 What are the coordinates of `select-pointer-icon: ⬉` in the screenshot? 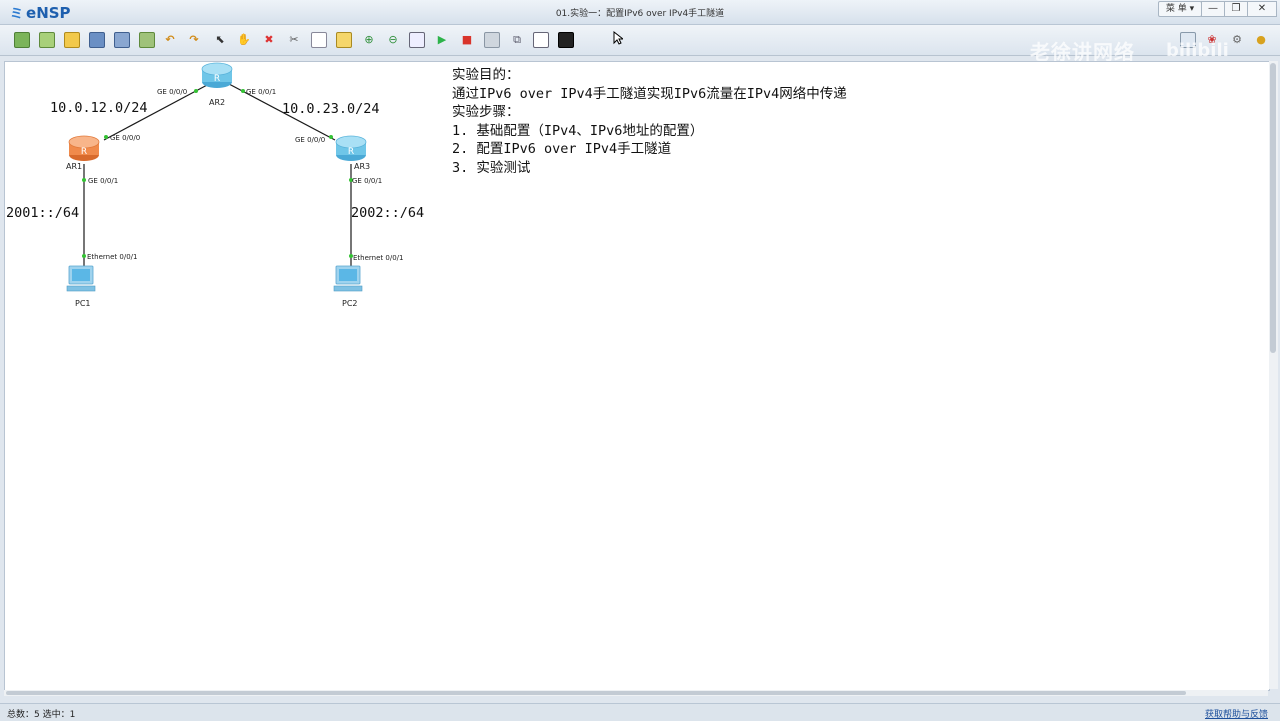 It's located at (220, 40).